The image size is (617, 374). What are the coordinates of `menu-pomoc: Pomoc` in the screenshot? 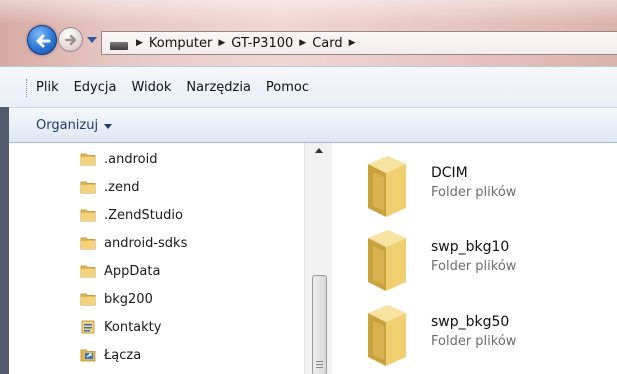 It's located at (287, 87).